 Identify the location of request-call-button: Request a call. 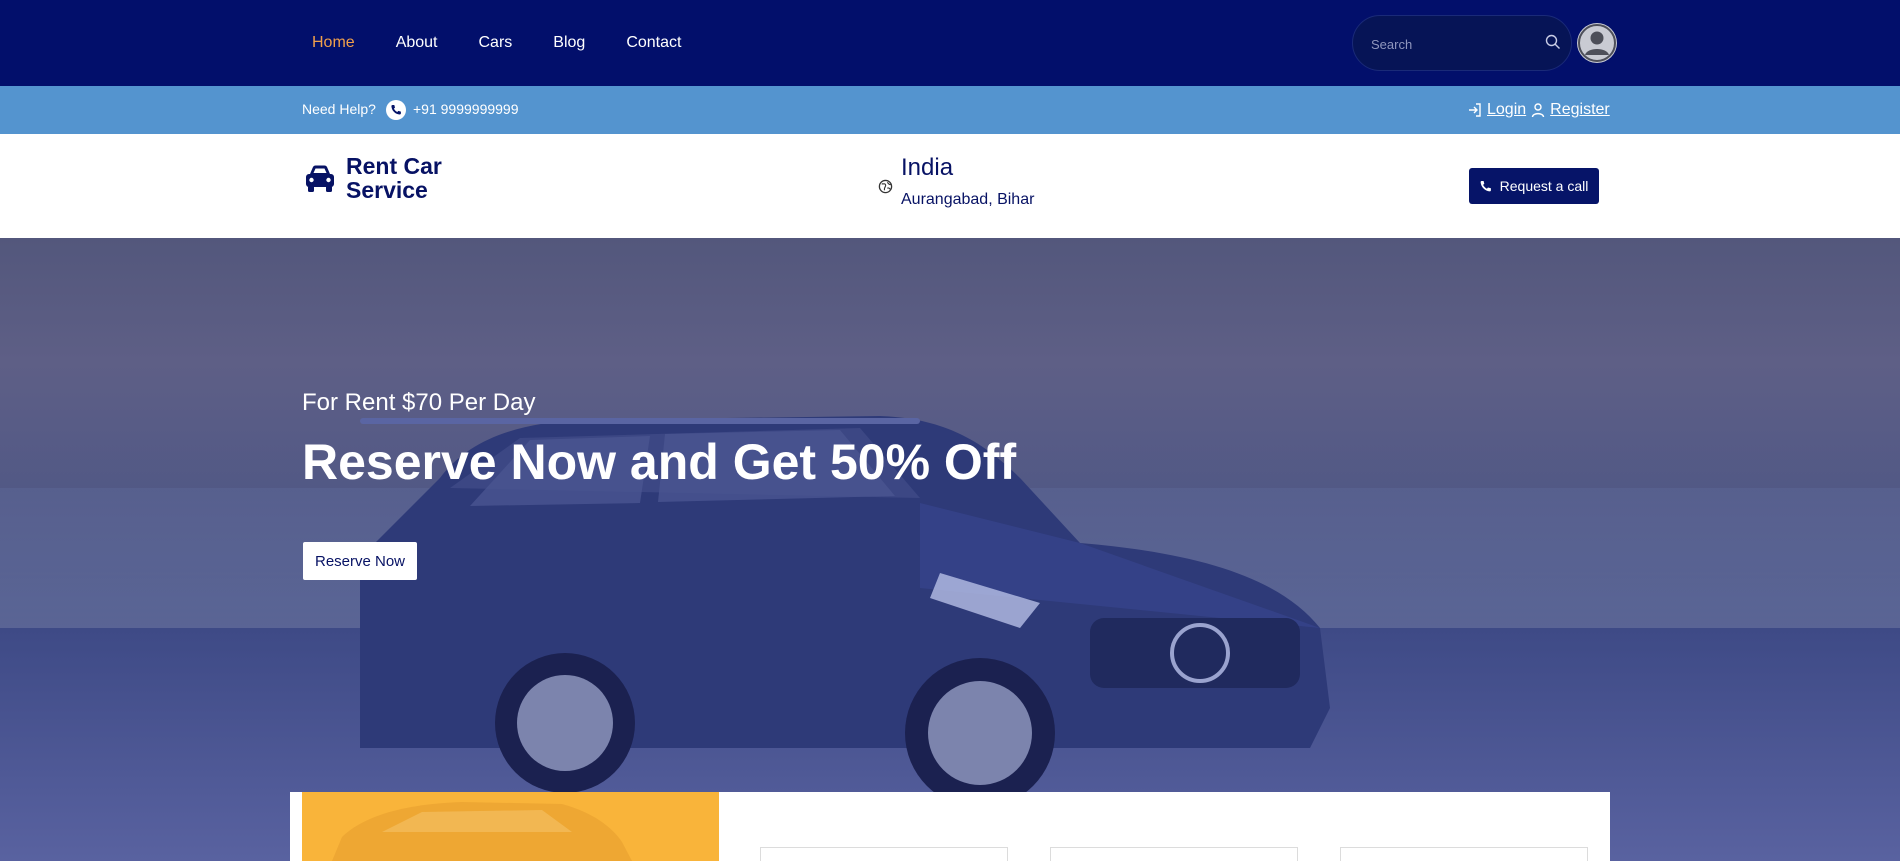
(1534, 186).